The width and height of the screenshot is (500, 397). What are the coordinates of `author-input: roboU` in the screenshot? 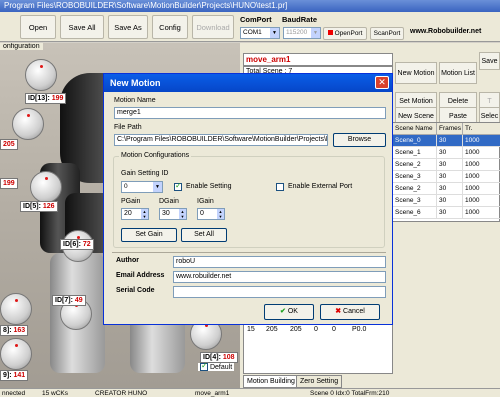 It's located at (279, 262).